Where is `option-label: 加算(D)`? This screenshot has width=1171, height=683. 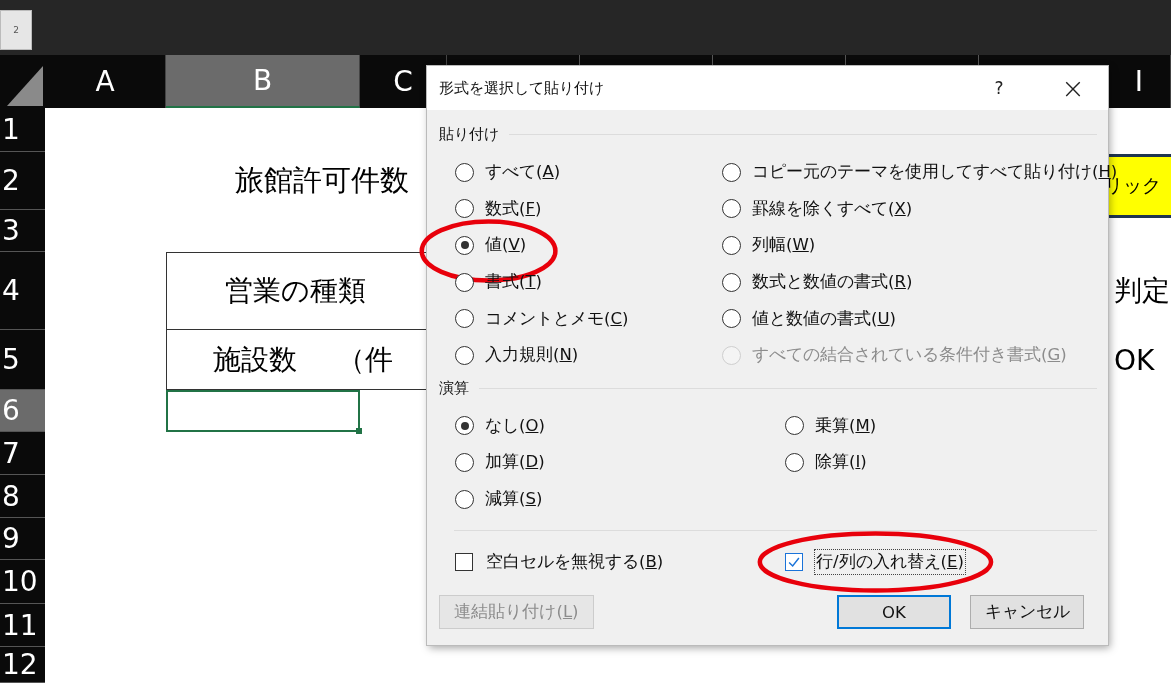 option-label: 加算(D) is located at coordinates (515, 462).